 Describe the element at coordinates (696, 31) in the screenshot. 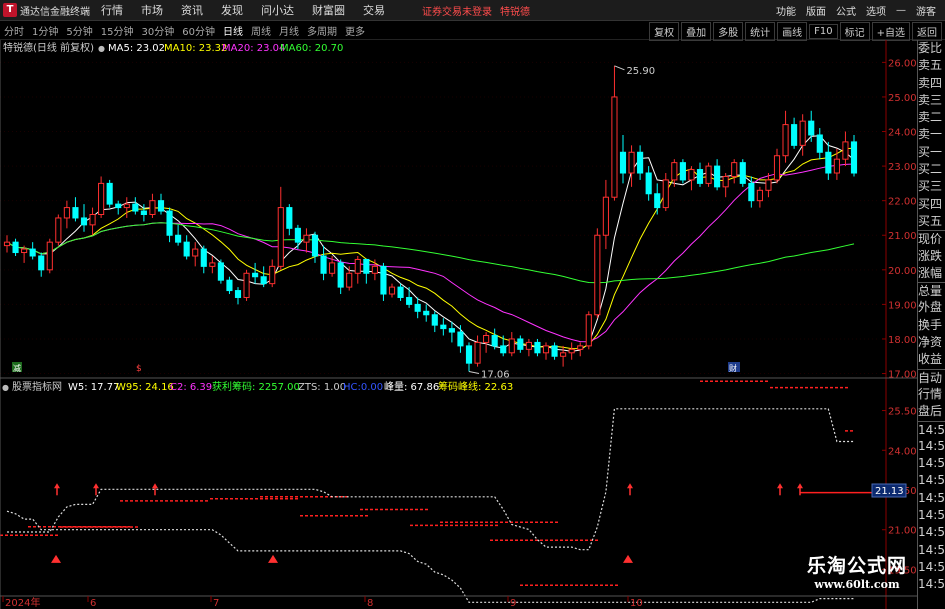

I see `overlay-button: 叠加` at that location.